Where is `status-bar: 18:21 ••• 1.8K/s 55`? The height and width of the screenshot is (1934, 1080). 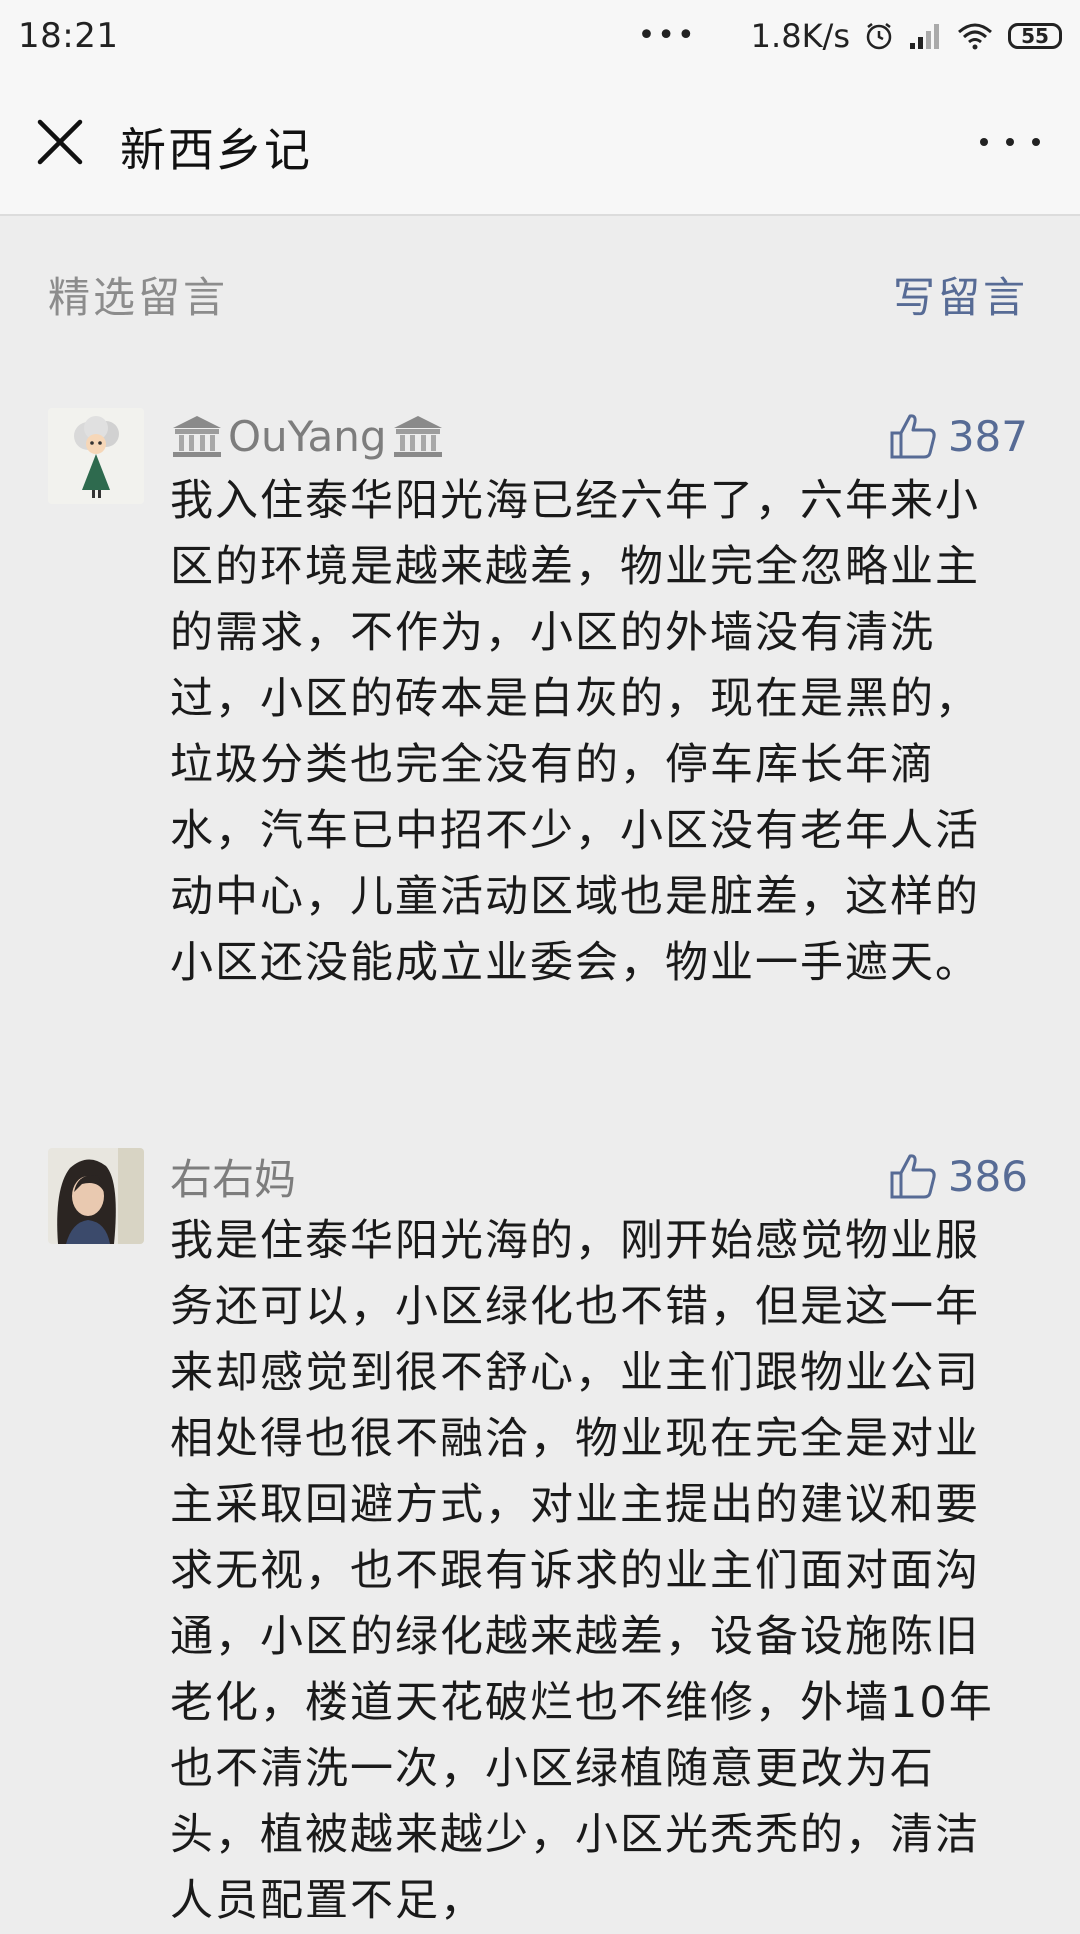
status-bar: 18:21 ••• 1.8K/s 55 is located at coordinates (540, 36).